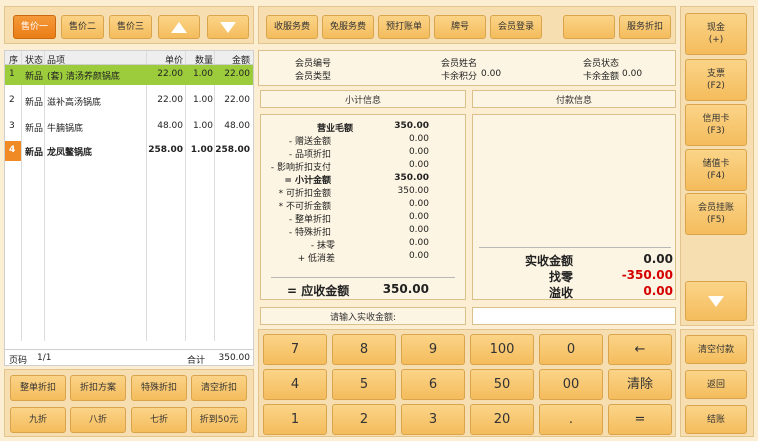 The image size is (758, 441). I want to click on discount-70-button: 七折, so click(159, 420).